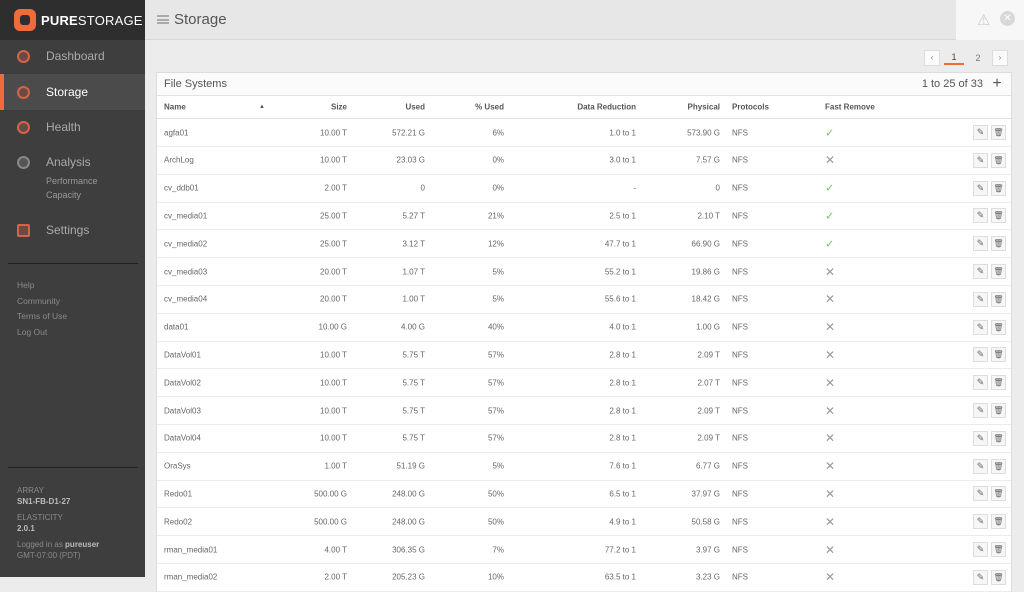  Describe the element at coordinates (209, 466) in the screenshot. I see `file-system-name: OraSys` at that location.